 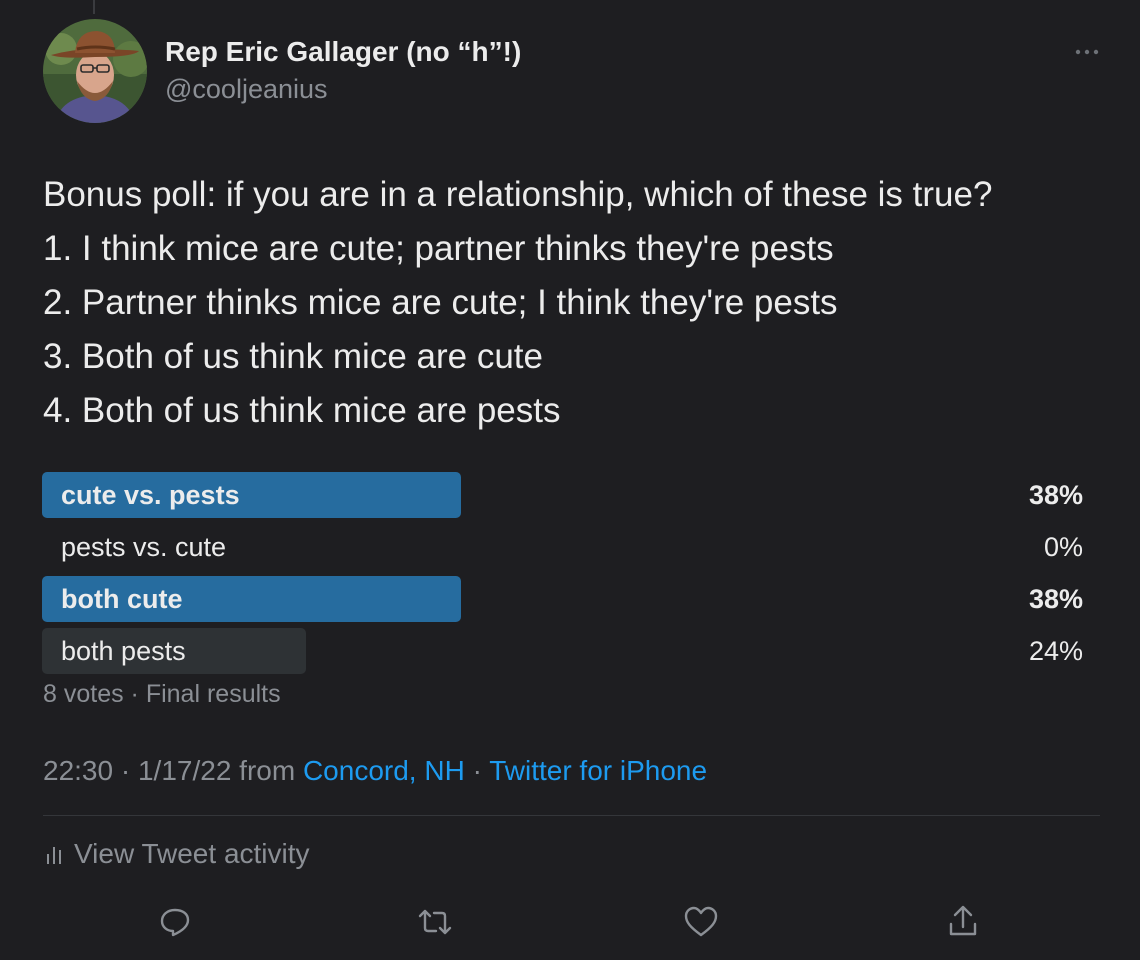 What do you see at coordinates (343, 52) in the screenshot?
I see `author-display-name: Rep Eric Gallager (no “h”!)` at bounding box center [343, 52].